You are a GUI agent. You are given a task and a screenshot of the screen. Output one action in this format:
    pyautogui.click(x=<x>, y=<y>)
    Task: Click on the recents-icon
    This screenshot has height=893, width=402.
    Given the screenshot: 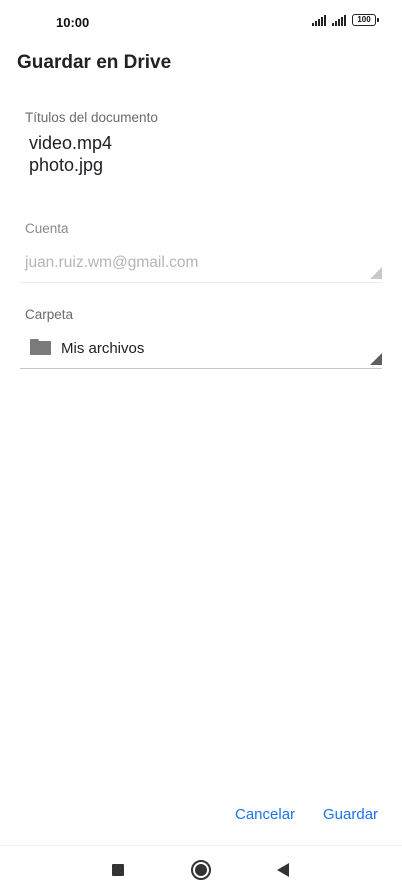 What is the action you would take?
    pyautogui.click(x=118, y=870)
    